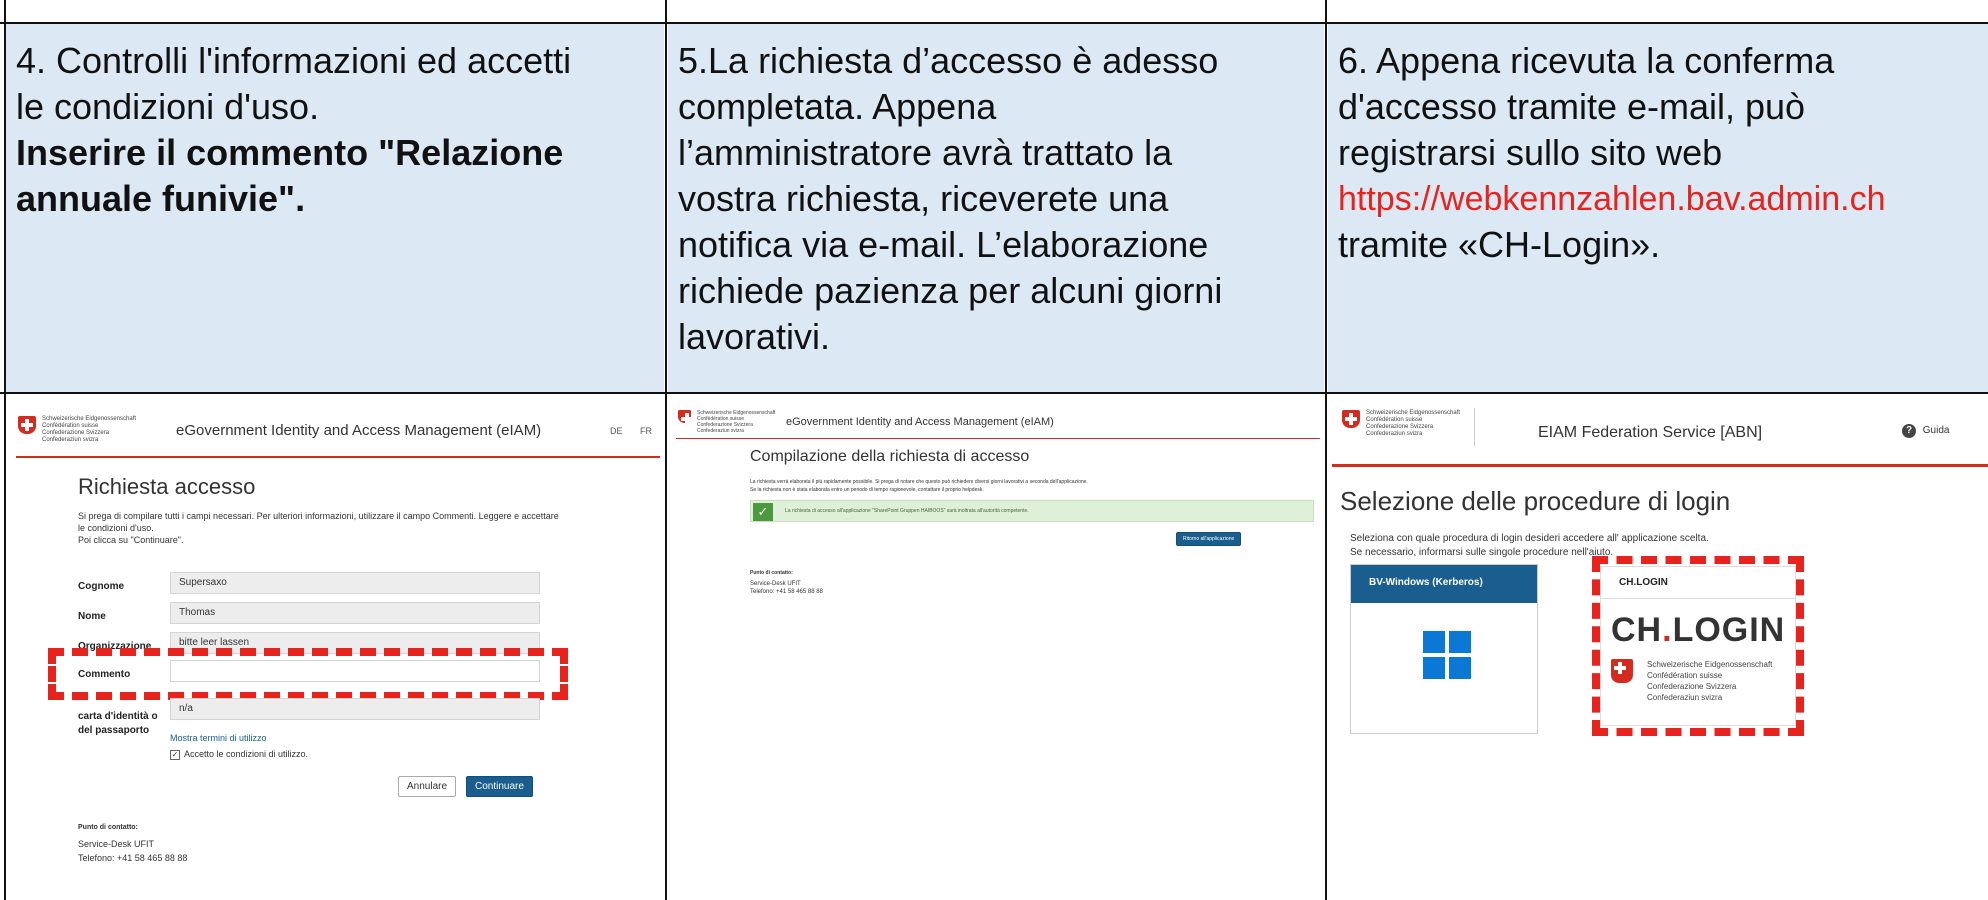  Describe the element at coordinates (246, 754) in the screenshot. I see `accept-label: Accetto le condizioni di utilizzo.` at that location.